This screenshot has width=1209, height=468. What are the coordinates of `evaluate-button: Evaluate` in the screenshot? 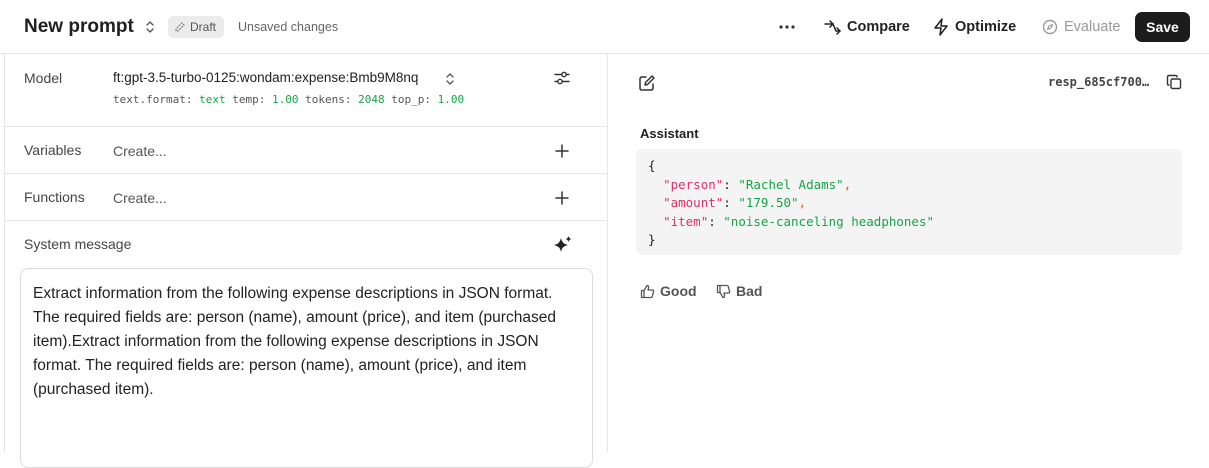 It's located at (1081, 27).